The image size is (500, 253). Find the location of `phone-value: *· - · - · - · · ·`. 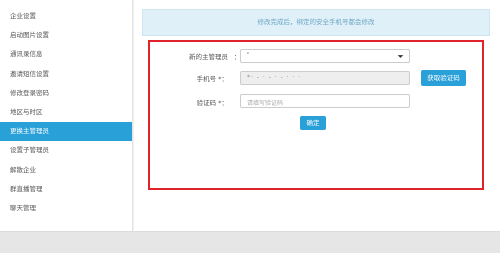

phone-value: *· - · - · - · · · is located at coordinates (274, 77).